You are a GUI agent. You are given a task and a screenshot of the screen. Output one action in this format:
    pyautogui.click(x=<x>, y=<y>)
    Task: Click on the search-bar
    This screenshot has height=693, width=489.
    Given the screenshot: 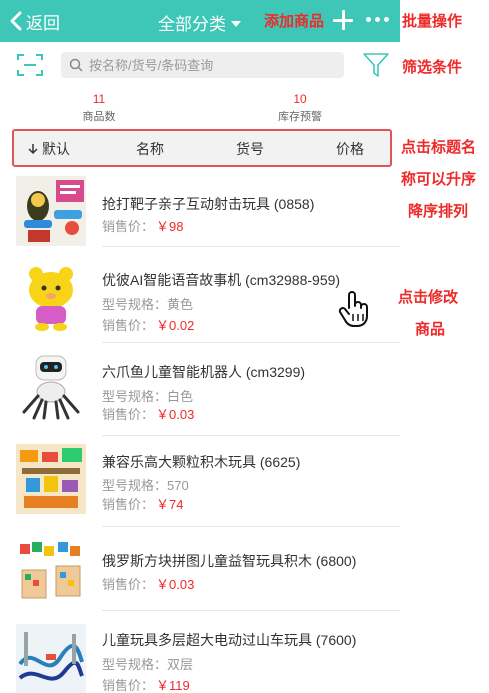 What is the action you would take?
    pyautogui.click(x=202, y=65)
    